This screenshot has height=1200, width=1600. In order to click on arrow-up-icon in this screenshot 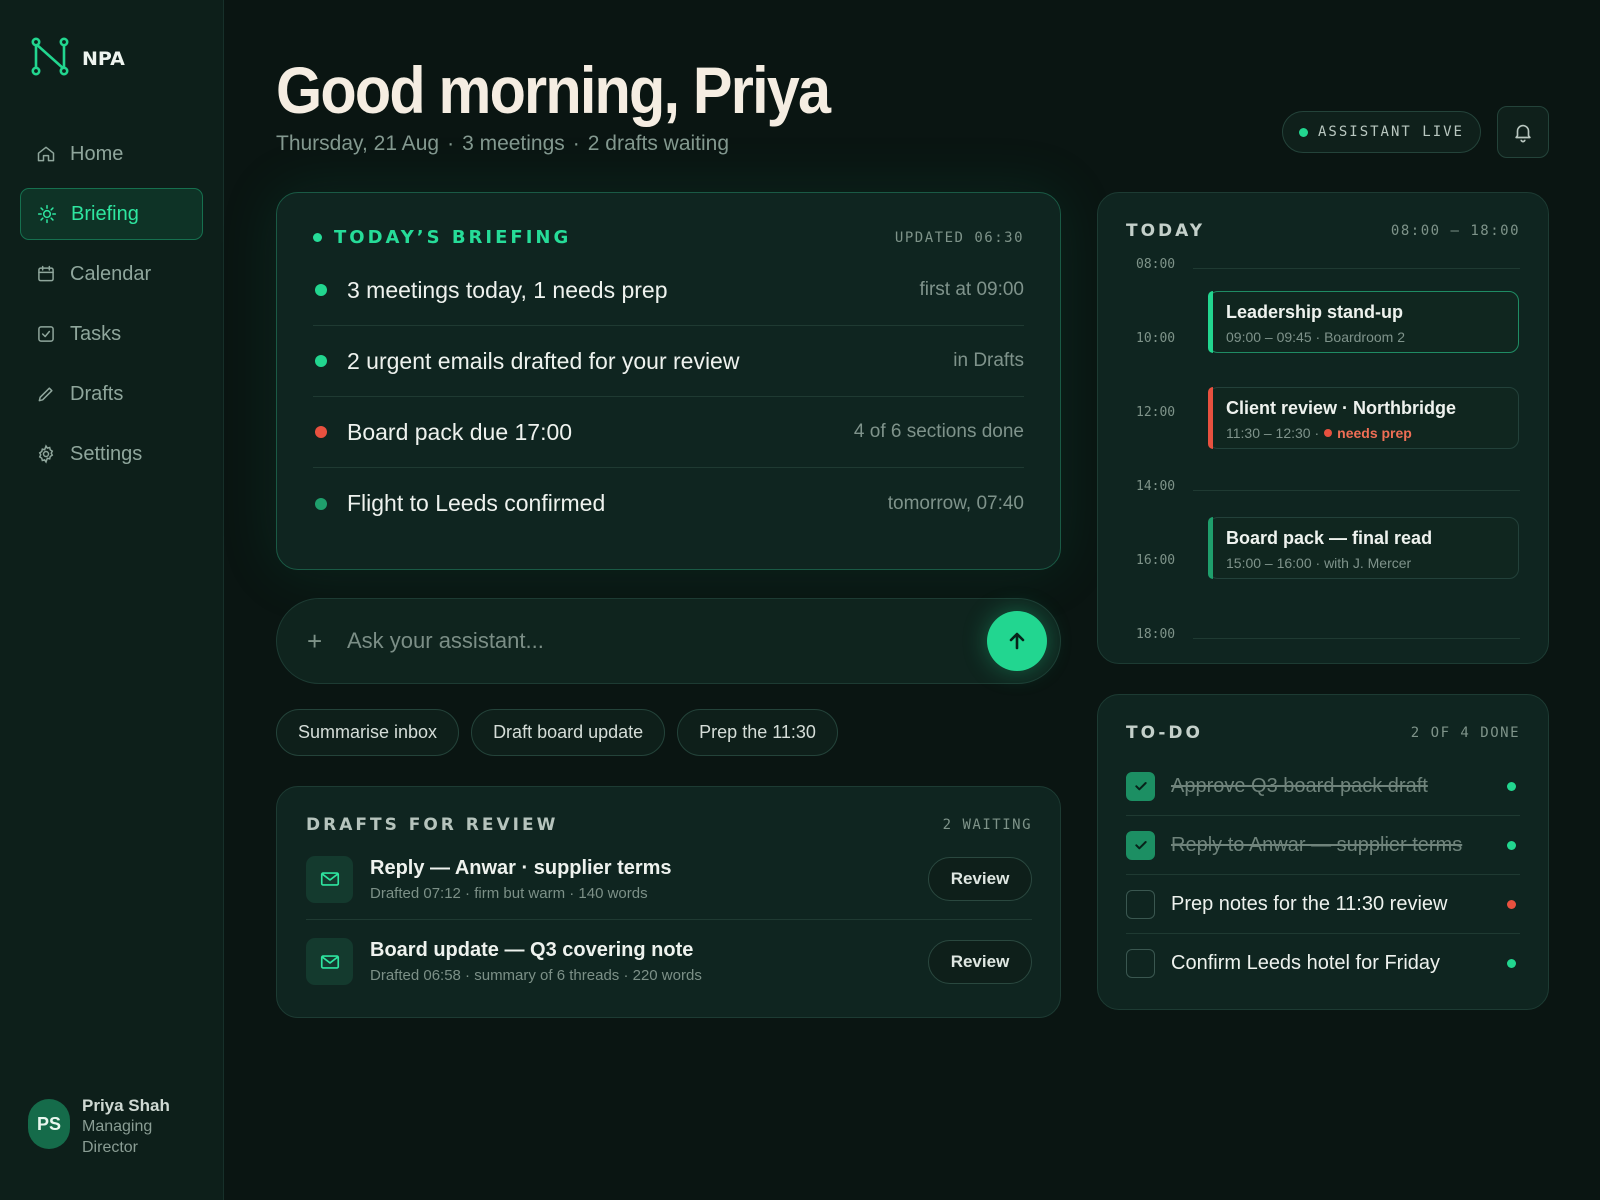, I will do `click(1017, 641)`.